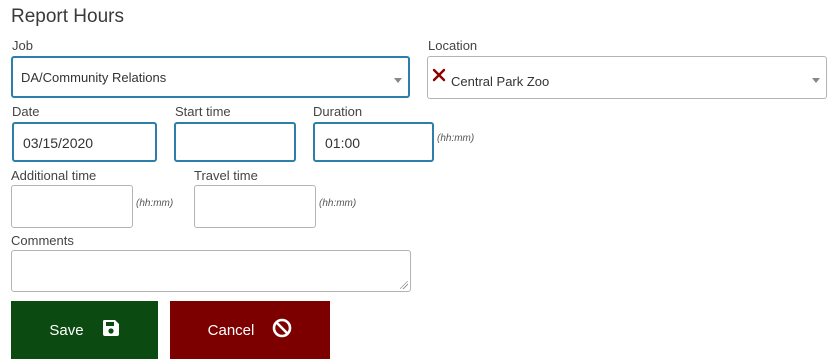  Describe the element at coordinates (26, 111) in the screenshot. I see `date-label: Date` at that location.